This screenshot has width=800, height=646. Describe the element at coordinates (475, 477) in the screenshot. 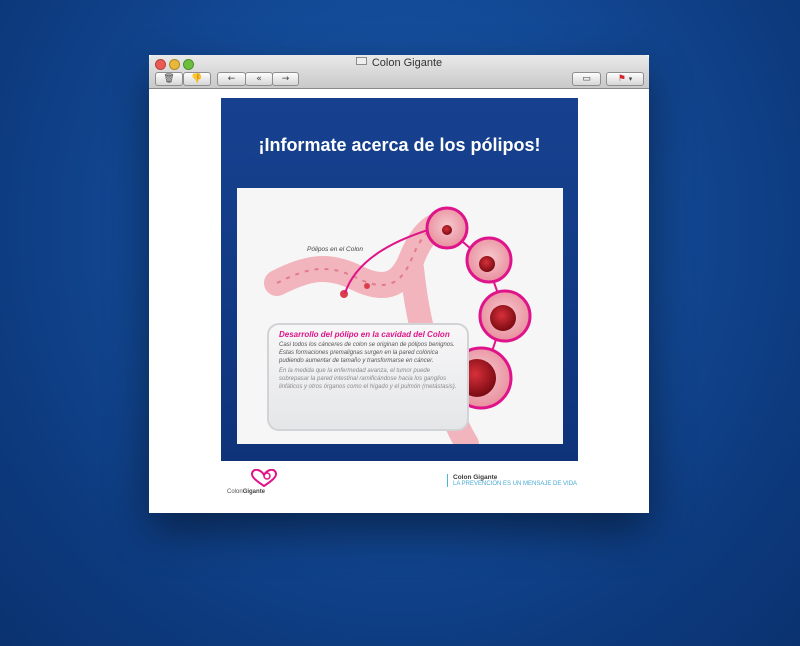

I see `org-name: Colon Gigante` at that location.